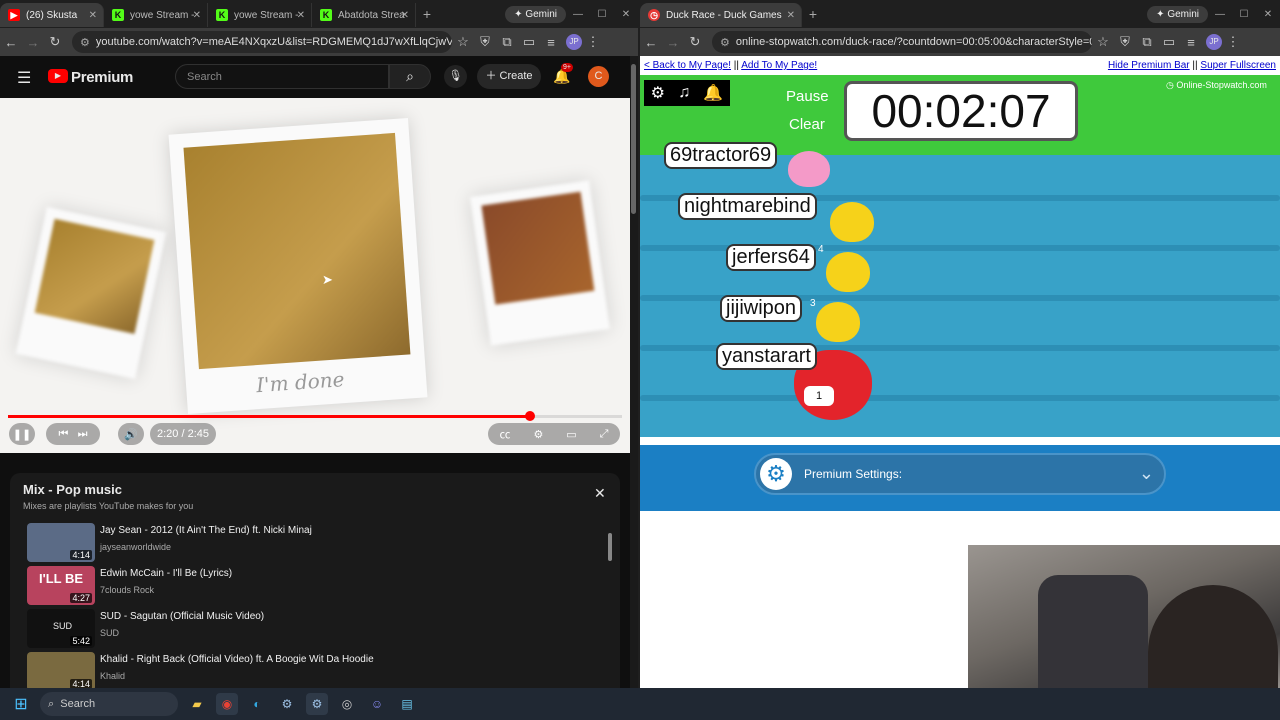 This screenshot has width=1280, height=720. What do you see at coordinates (21, 704) in the screenshot?
I see `windows-start-icon: ⊞` at bounding box center [21, 704].